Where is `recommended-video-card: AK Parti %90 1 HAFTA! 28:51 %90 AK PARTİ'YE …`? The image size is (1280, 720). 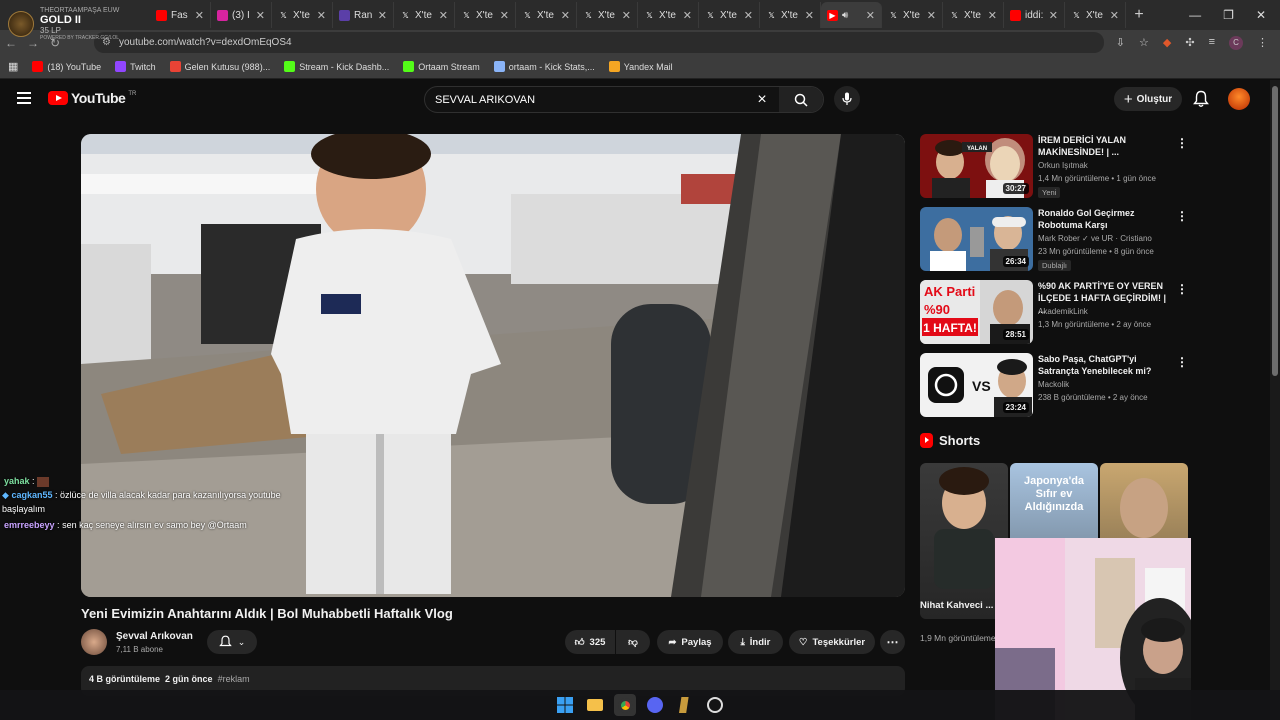 recommended-video-card: AK Parti %90 1 HAFTA! 28:51 %90 AK PARTİ'YE … is located at coordinates (1054, 312).